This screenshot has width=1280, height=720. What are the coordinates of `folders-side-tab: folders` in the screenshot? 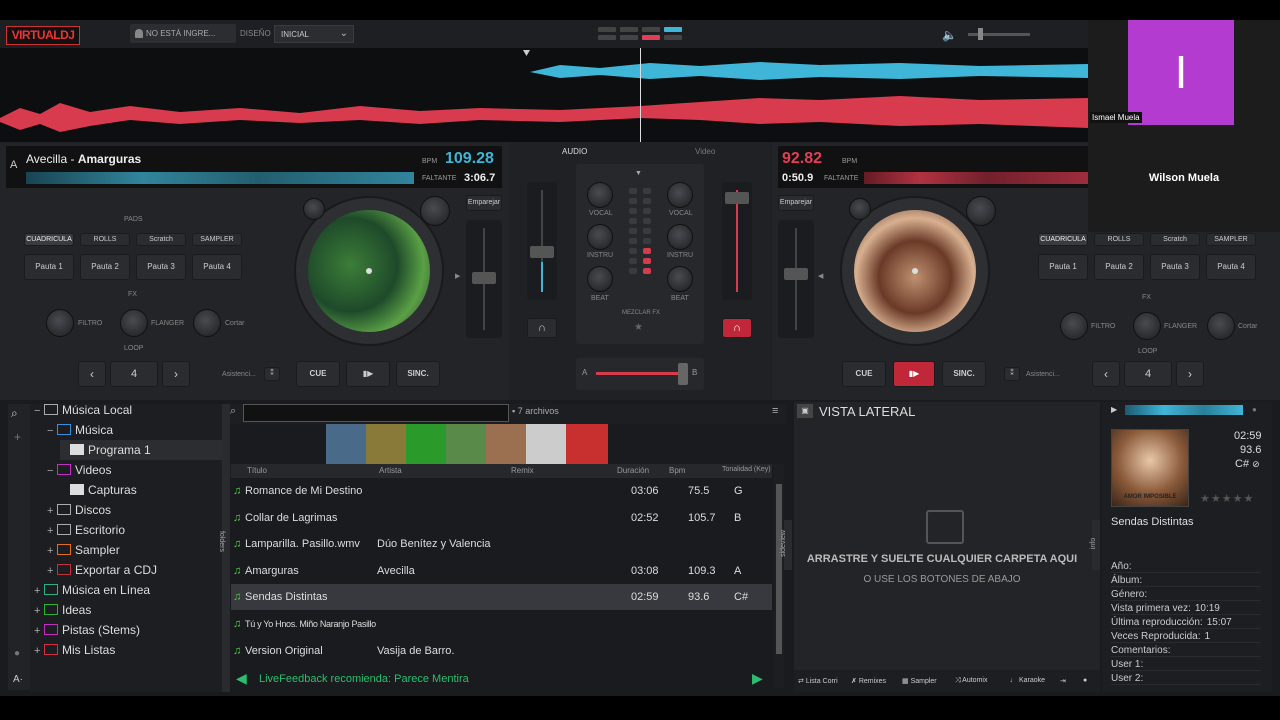 It's located at (224, 548).